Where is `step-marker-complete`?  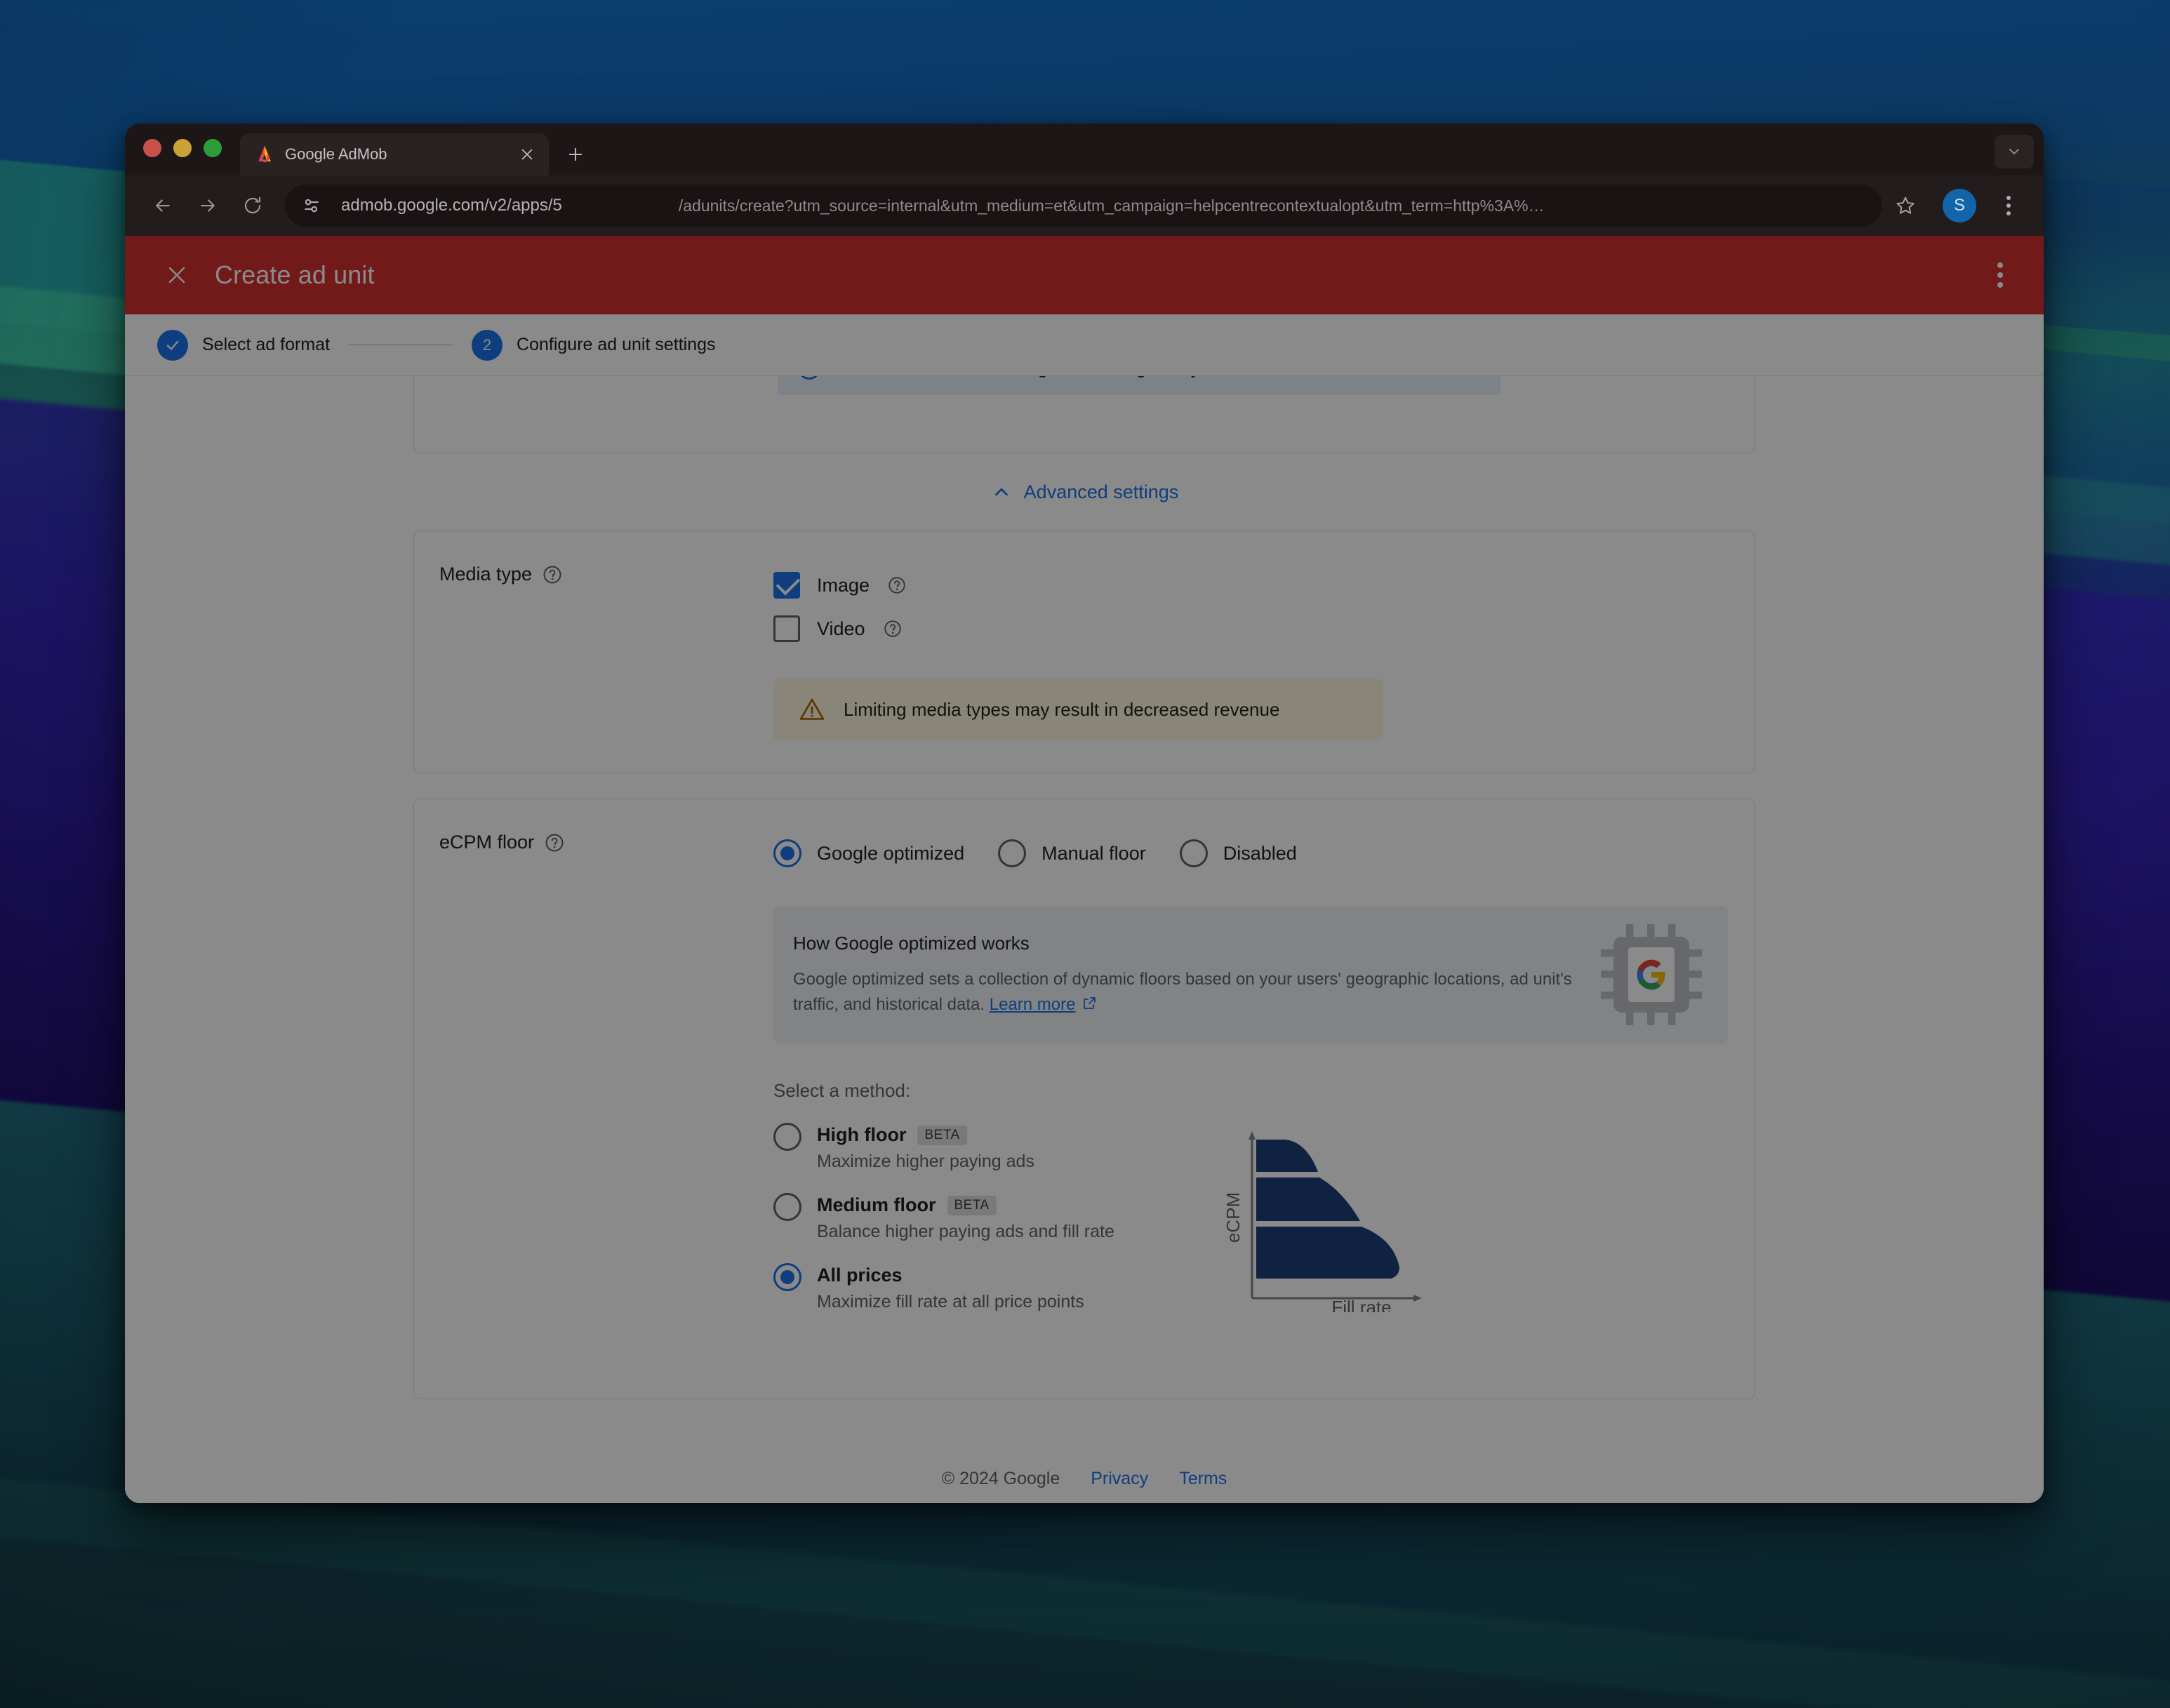
step-marker-complete is located at coordinates (172, 345).